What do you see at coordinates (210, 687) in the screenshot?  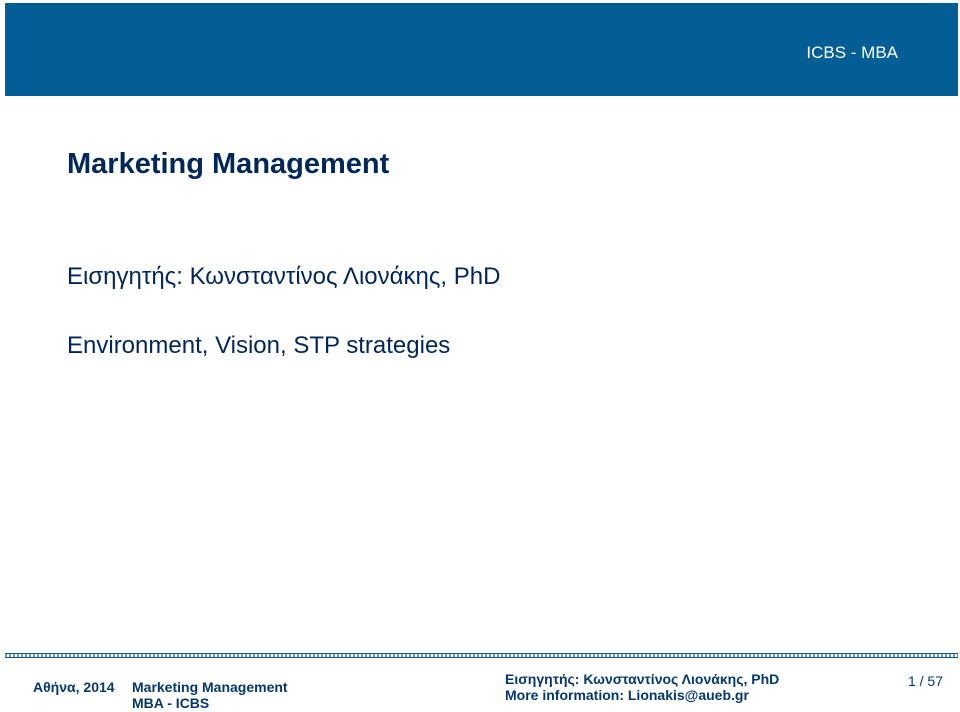 I see `footer-course: Marketing Management` at bounding box center [210, 687].